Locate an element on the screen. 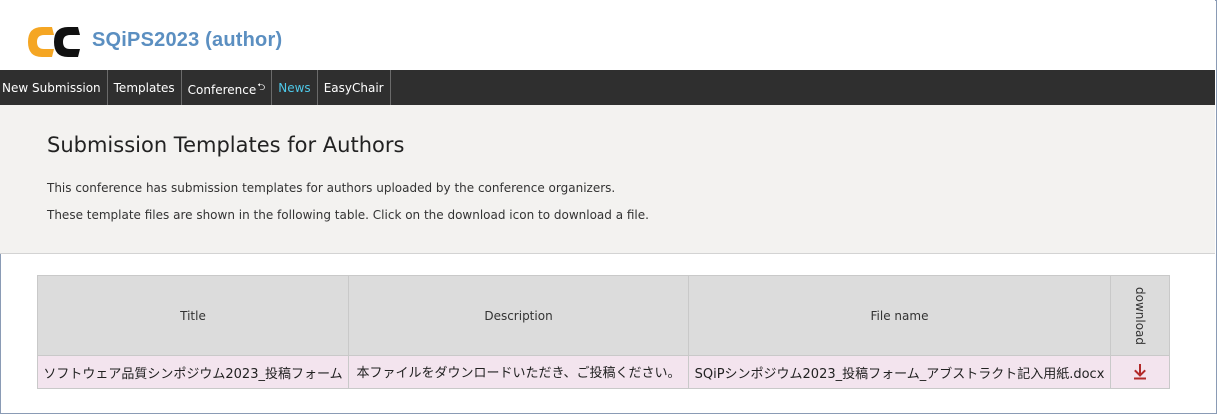 This screenshot has height=414, width=1217. column-header-download: download is located at coordinates (1140, 315).